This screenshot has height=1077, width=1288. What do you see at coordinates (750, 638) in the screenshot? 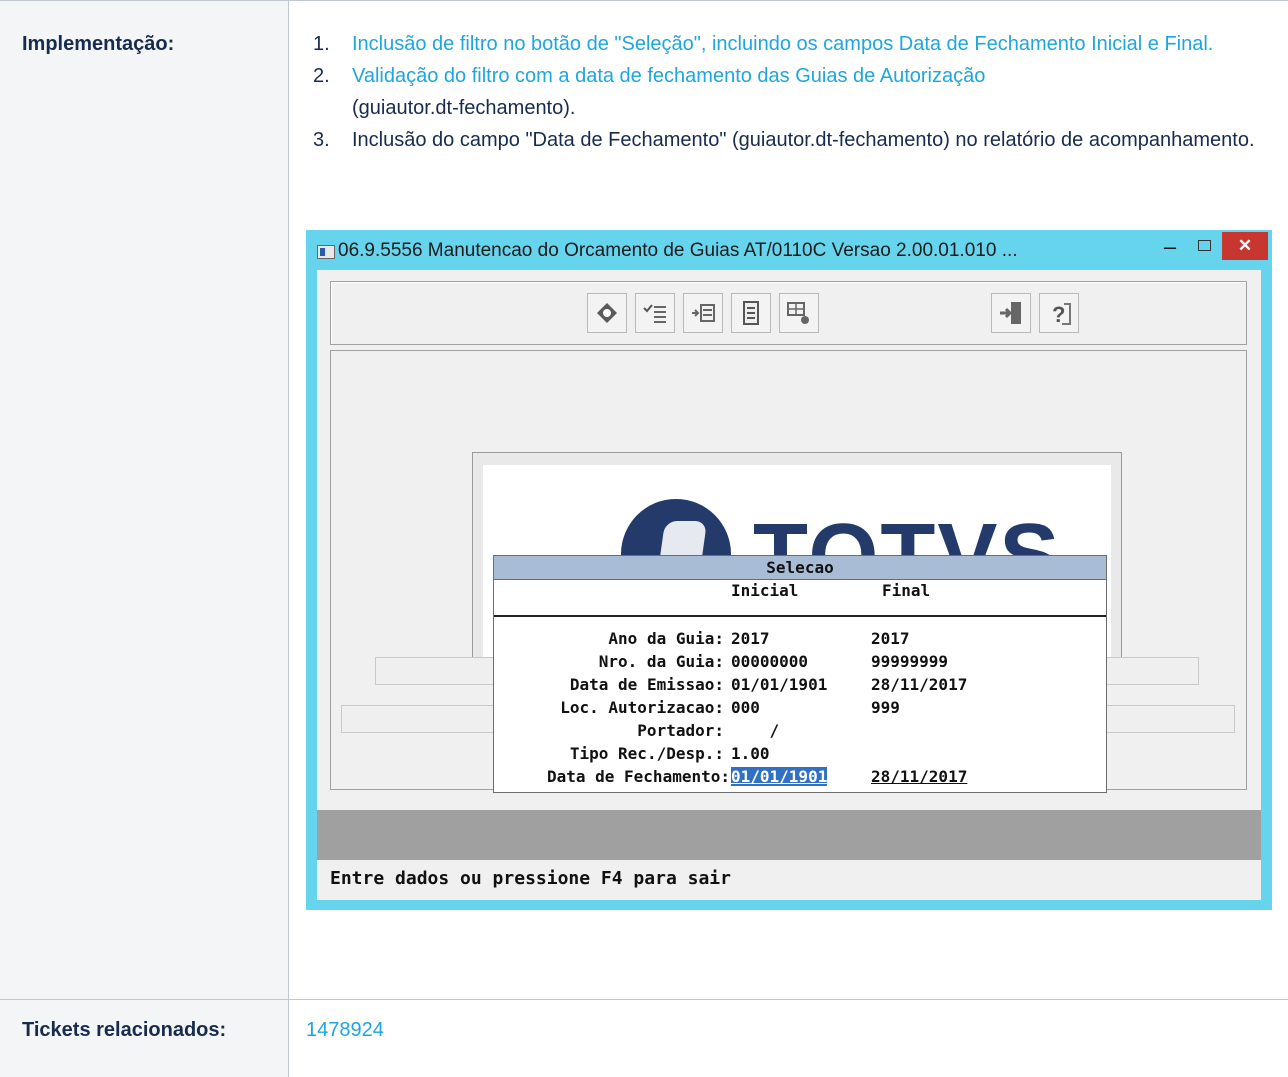
I see `field-inicial-input: 2017` at bounding box center [750, 638].